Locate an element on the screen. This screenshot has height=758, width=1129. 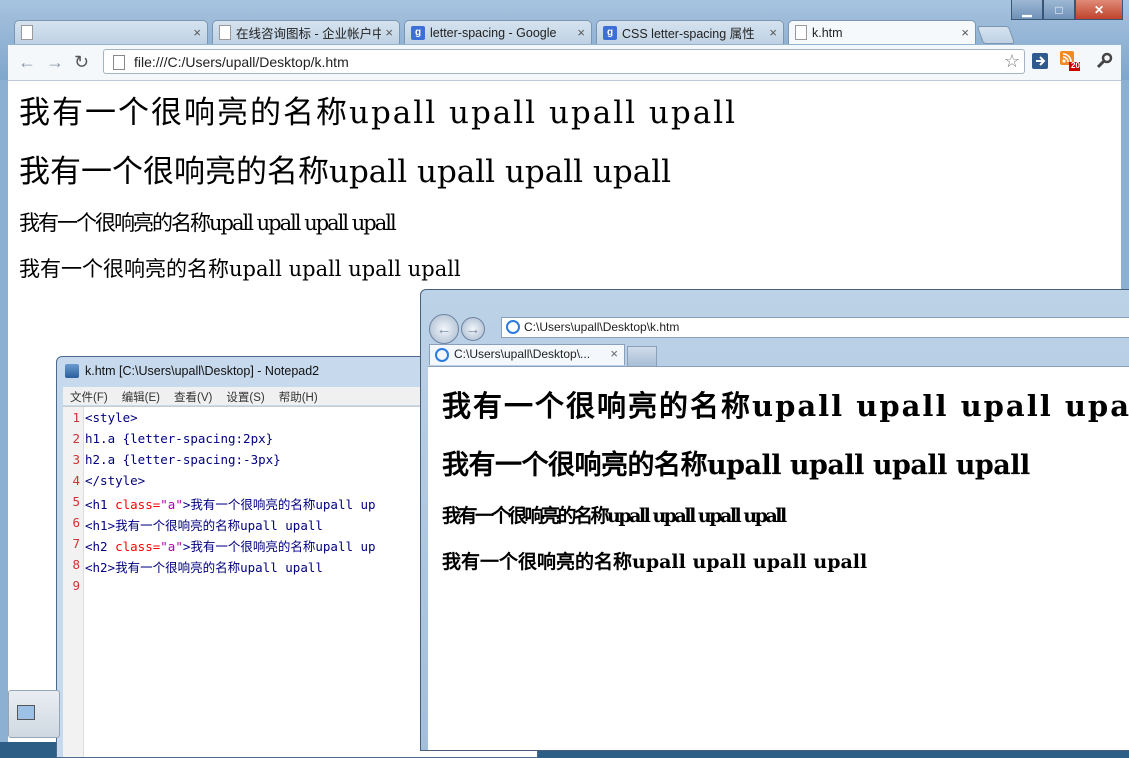
bookmark-star-icon: ☆ is located at coordinates (1012, 61).